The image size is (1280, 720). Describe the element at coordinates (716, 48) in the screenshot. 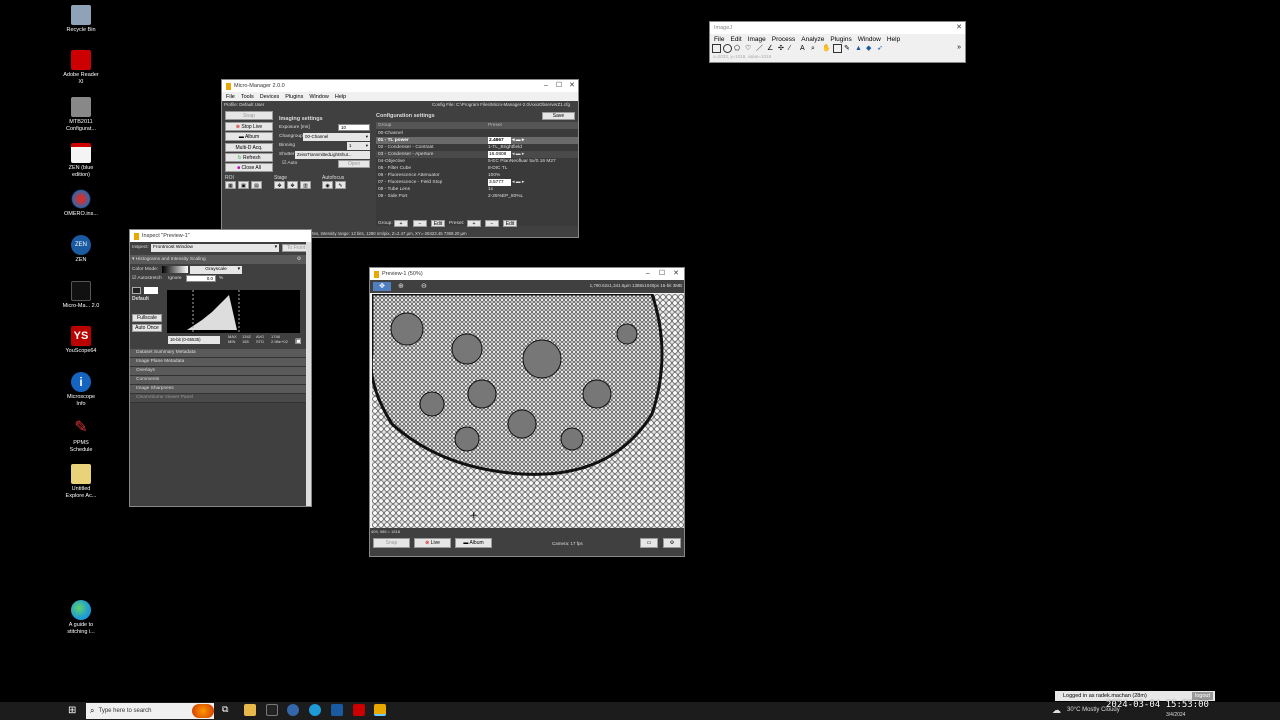

I see `rectangle-tool-icon` at that location.